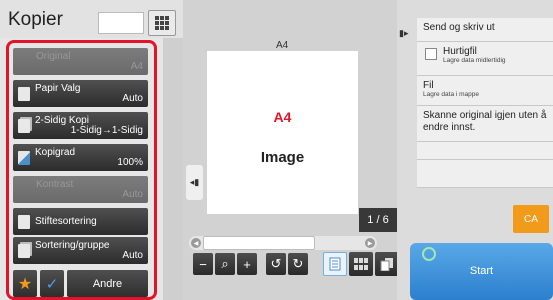 Image resolution: width=553 pixels, height=300 pixels. What do you see at coordinates (428, 85) in the screenshot?
I see `file-label: Fil` at bounding box center [428, 85].